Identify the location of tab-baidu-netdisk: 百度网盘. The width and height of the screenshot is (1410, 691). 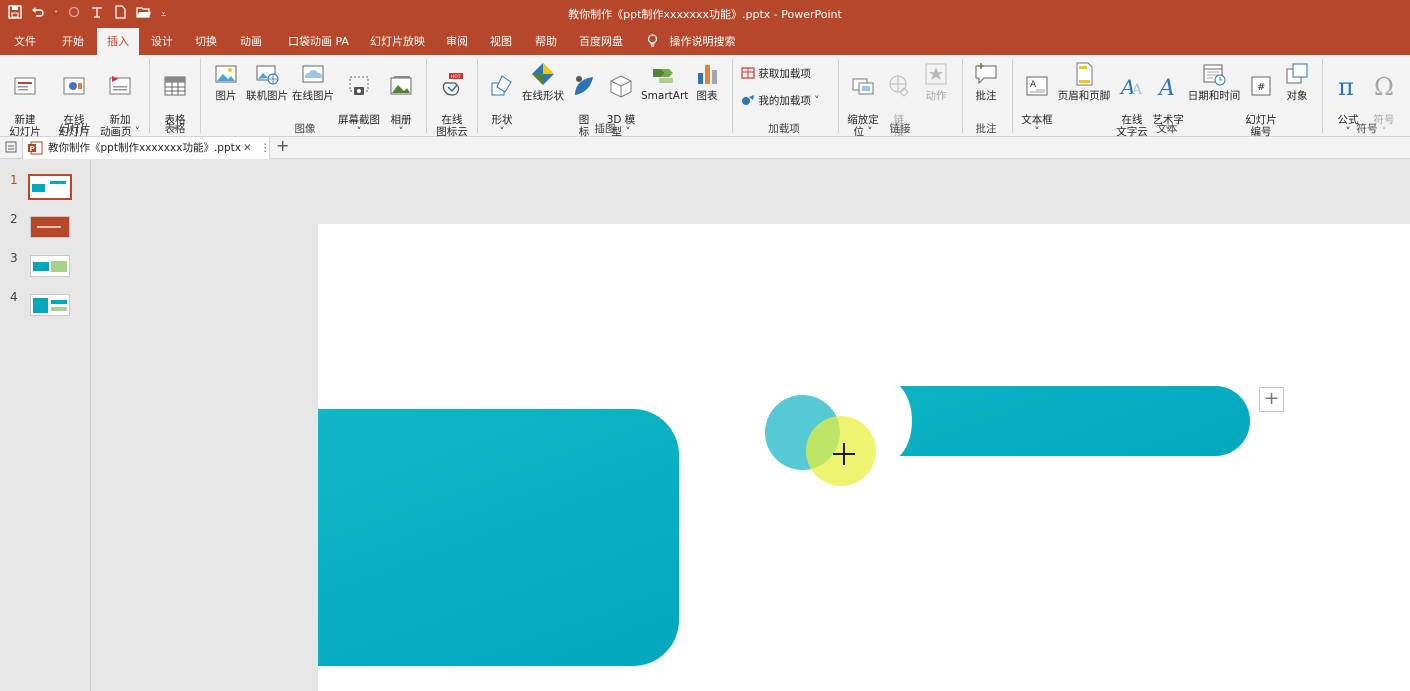
(601, 41).